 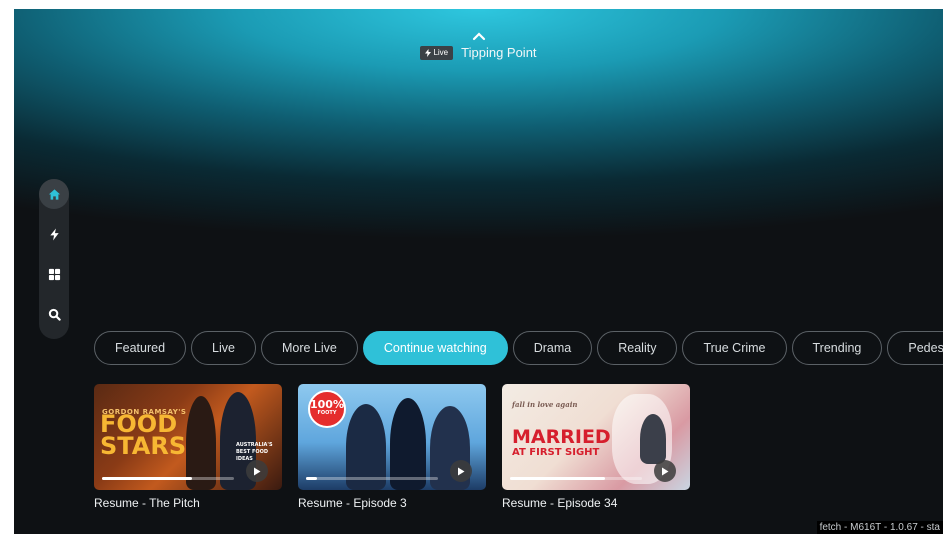 What do you see at coordinates (352, 503) in the screenshot?
I see `card-title: Resume - Episode 3` at bounding box center [352, 503].